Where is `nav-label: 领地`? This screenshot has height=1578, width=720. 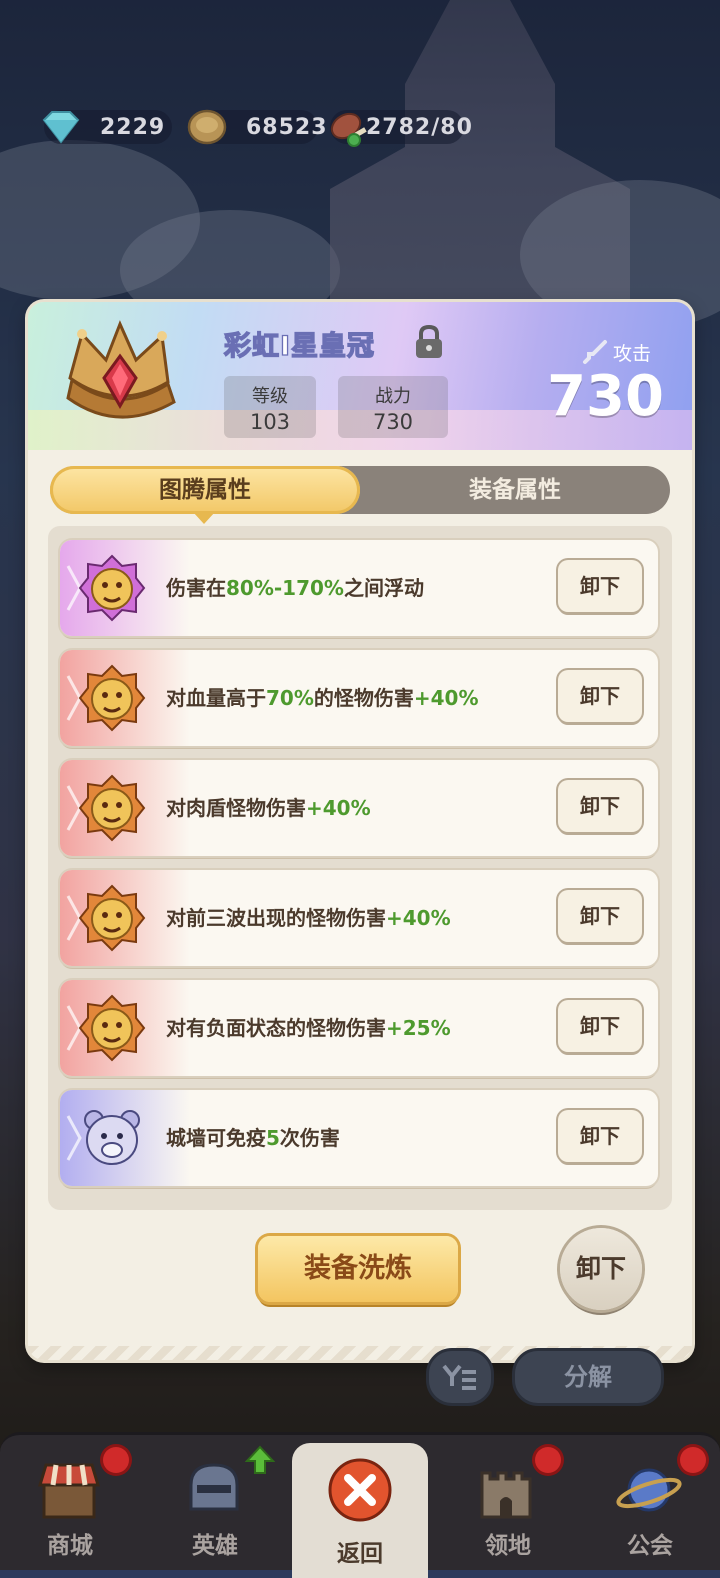 nav-label: 领地 is located at coordinates (508, 1546).